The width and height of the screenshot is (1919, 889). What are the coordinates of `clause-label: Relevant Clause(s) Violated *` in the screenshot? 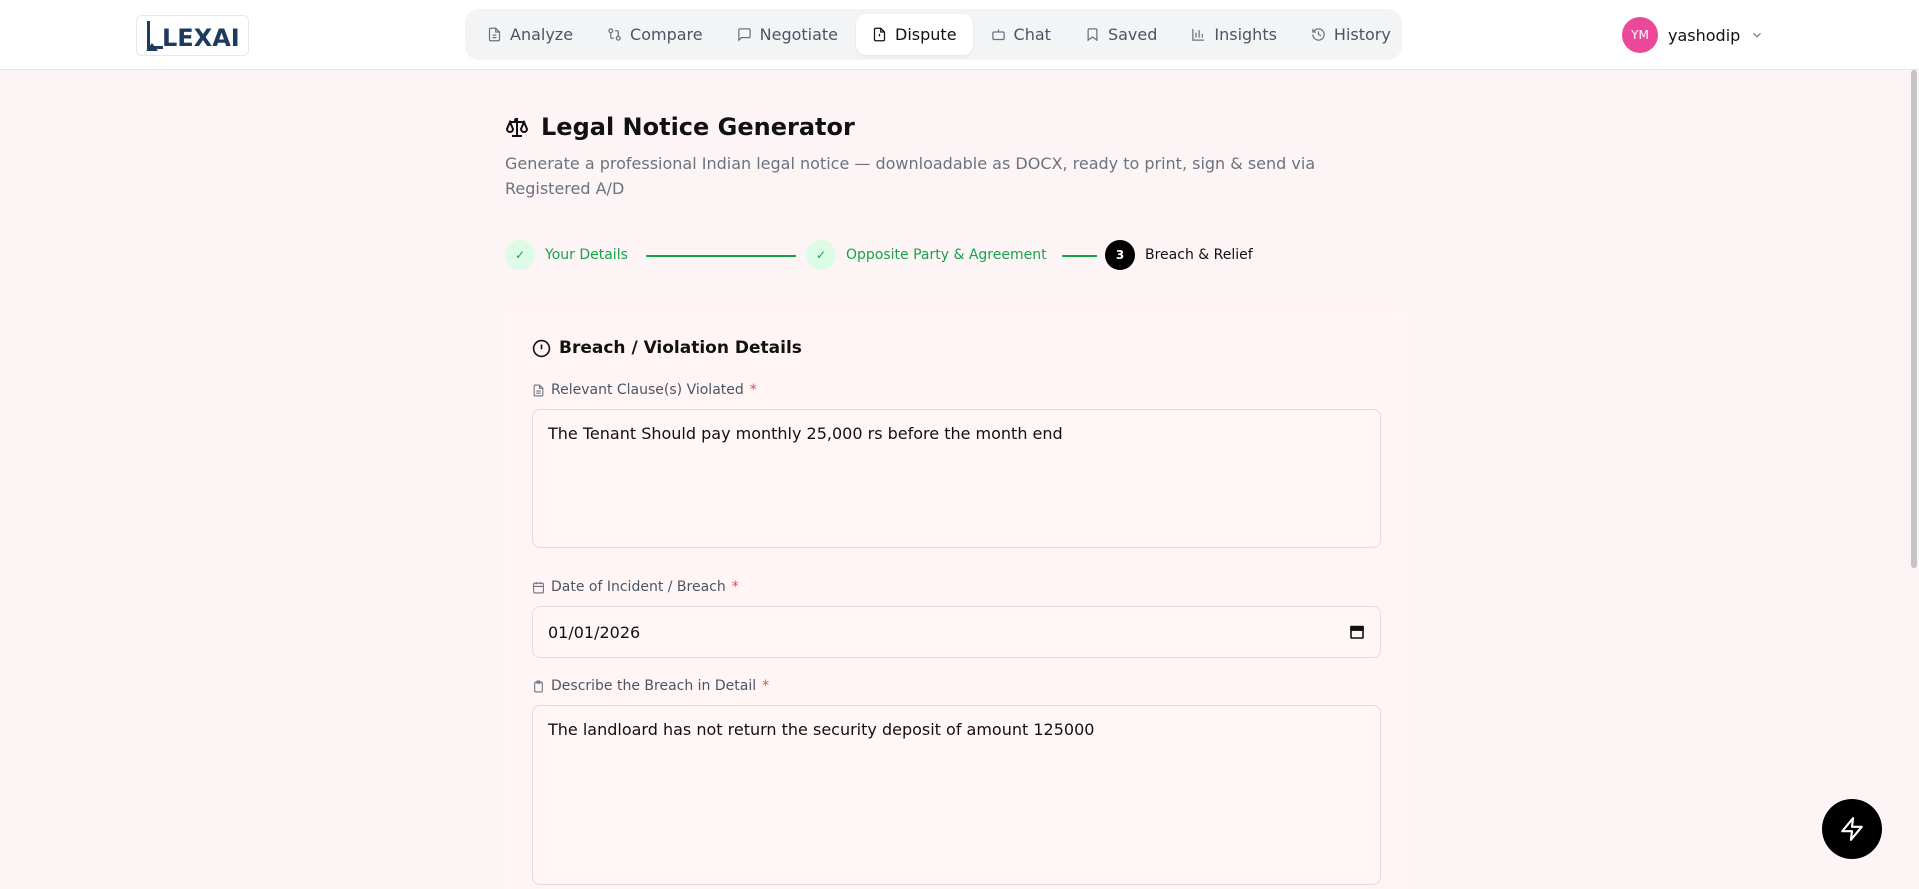 It's located at (644, 390).